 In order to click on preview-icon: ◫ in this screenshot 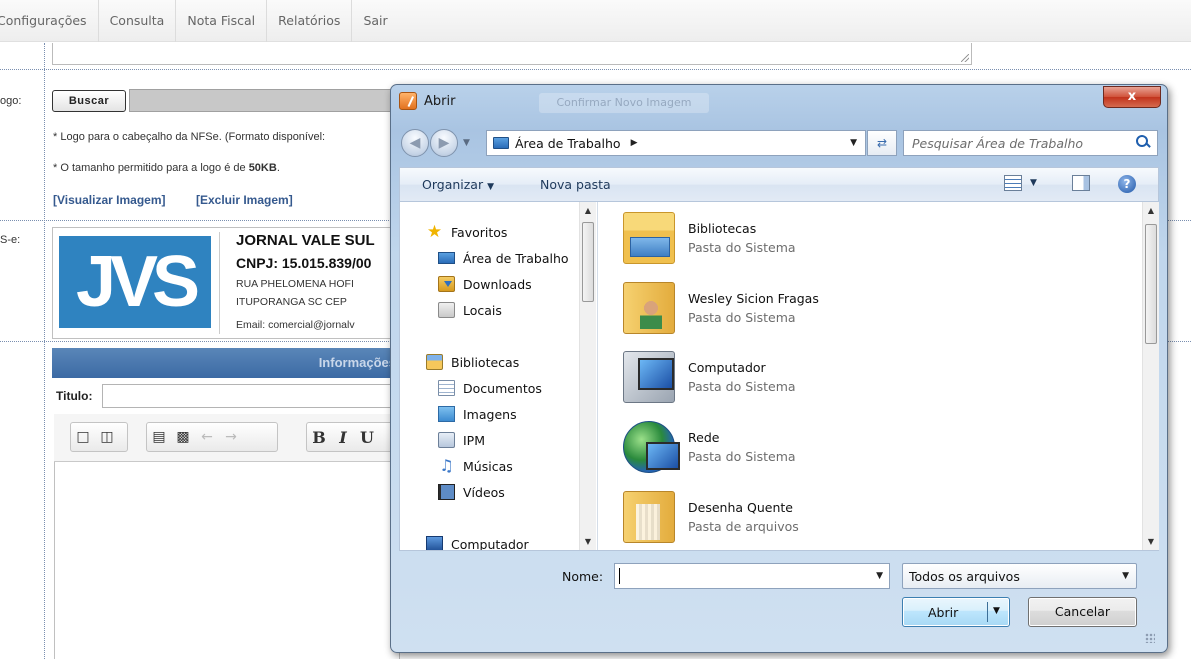, I will do `click(107, 437)`.